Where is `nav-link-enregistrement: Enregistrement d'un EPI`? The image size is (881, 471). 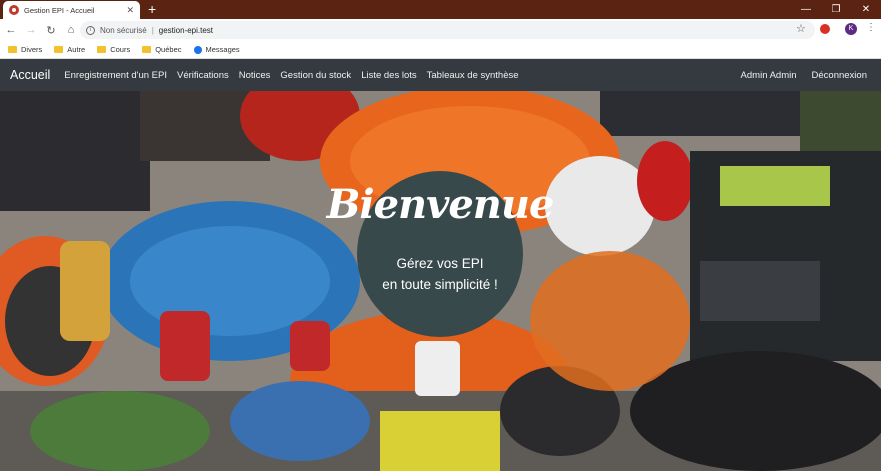
nav-link-enregistrement: Enregistrement d'un EPI is located at coordinates (115, 75).